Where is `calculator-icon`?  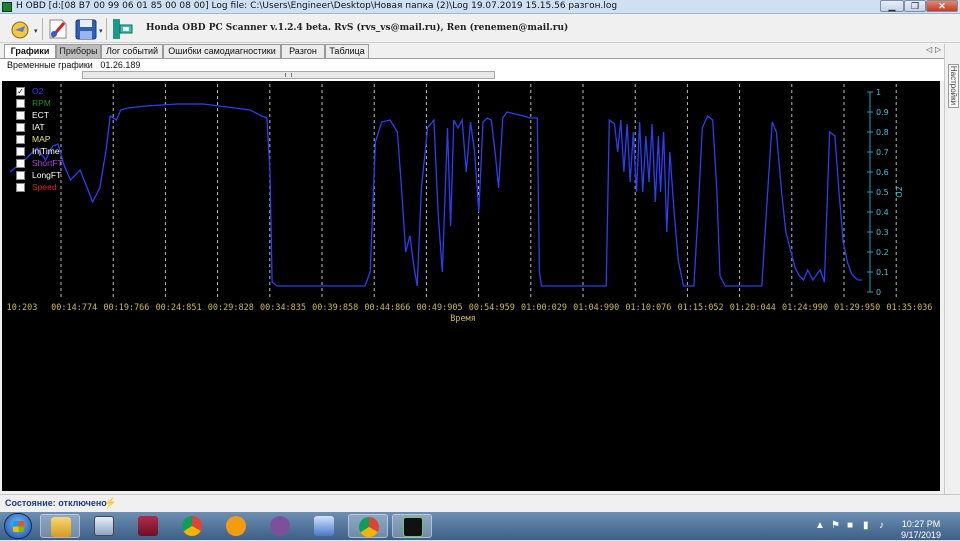 calculator-icon is located at coordinates (104, 526).